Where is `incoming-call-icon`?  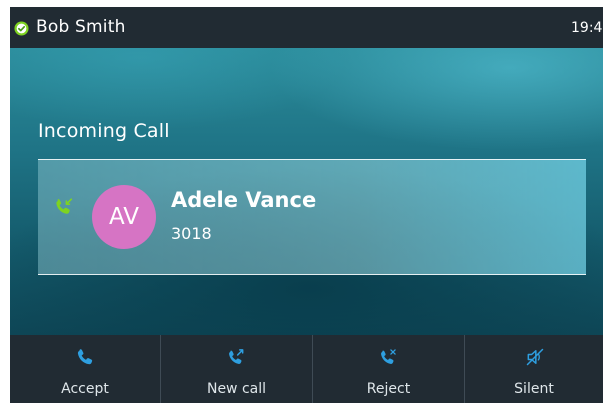
incoming-call-icon is located at coordinates (64, 206).